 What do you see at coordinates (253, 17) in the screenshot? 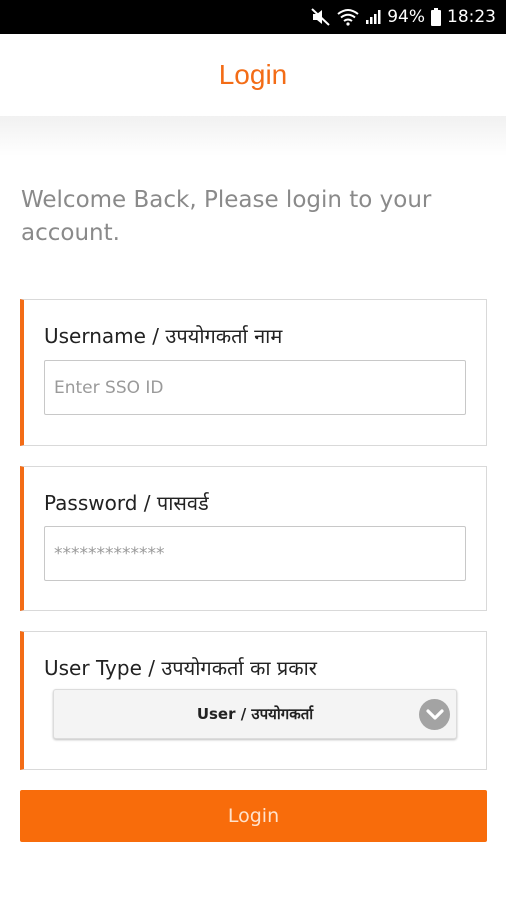
I see `status-bar: 94% 18:23` at bounding box center [253, 17].